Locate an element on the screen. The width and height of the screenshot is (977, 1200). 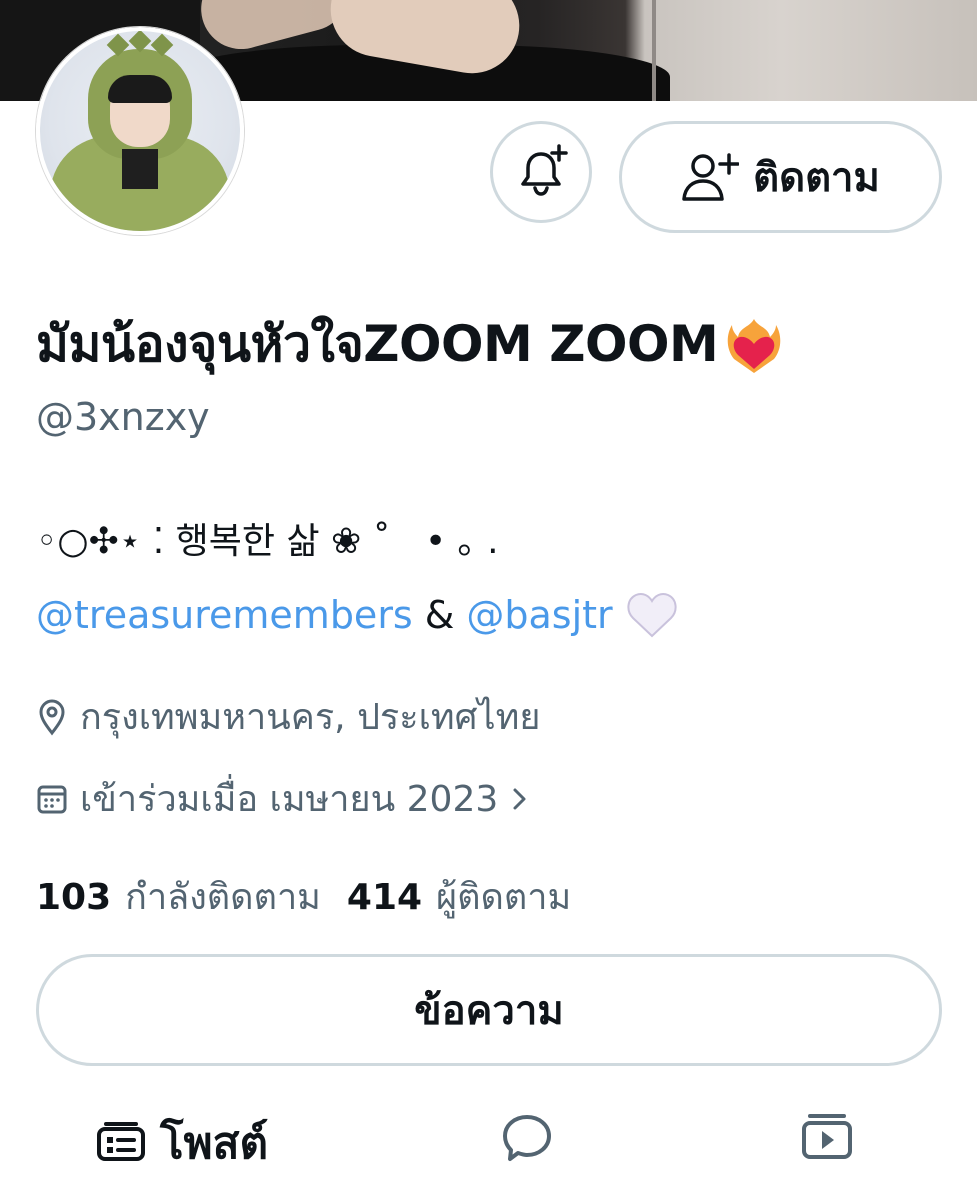
follow-button-label: ติดตาม is located at coordinates (816, 178).